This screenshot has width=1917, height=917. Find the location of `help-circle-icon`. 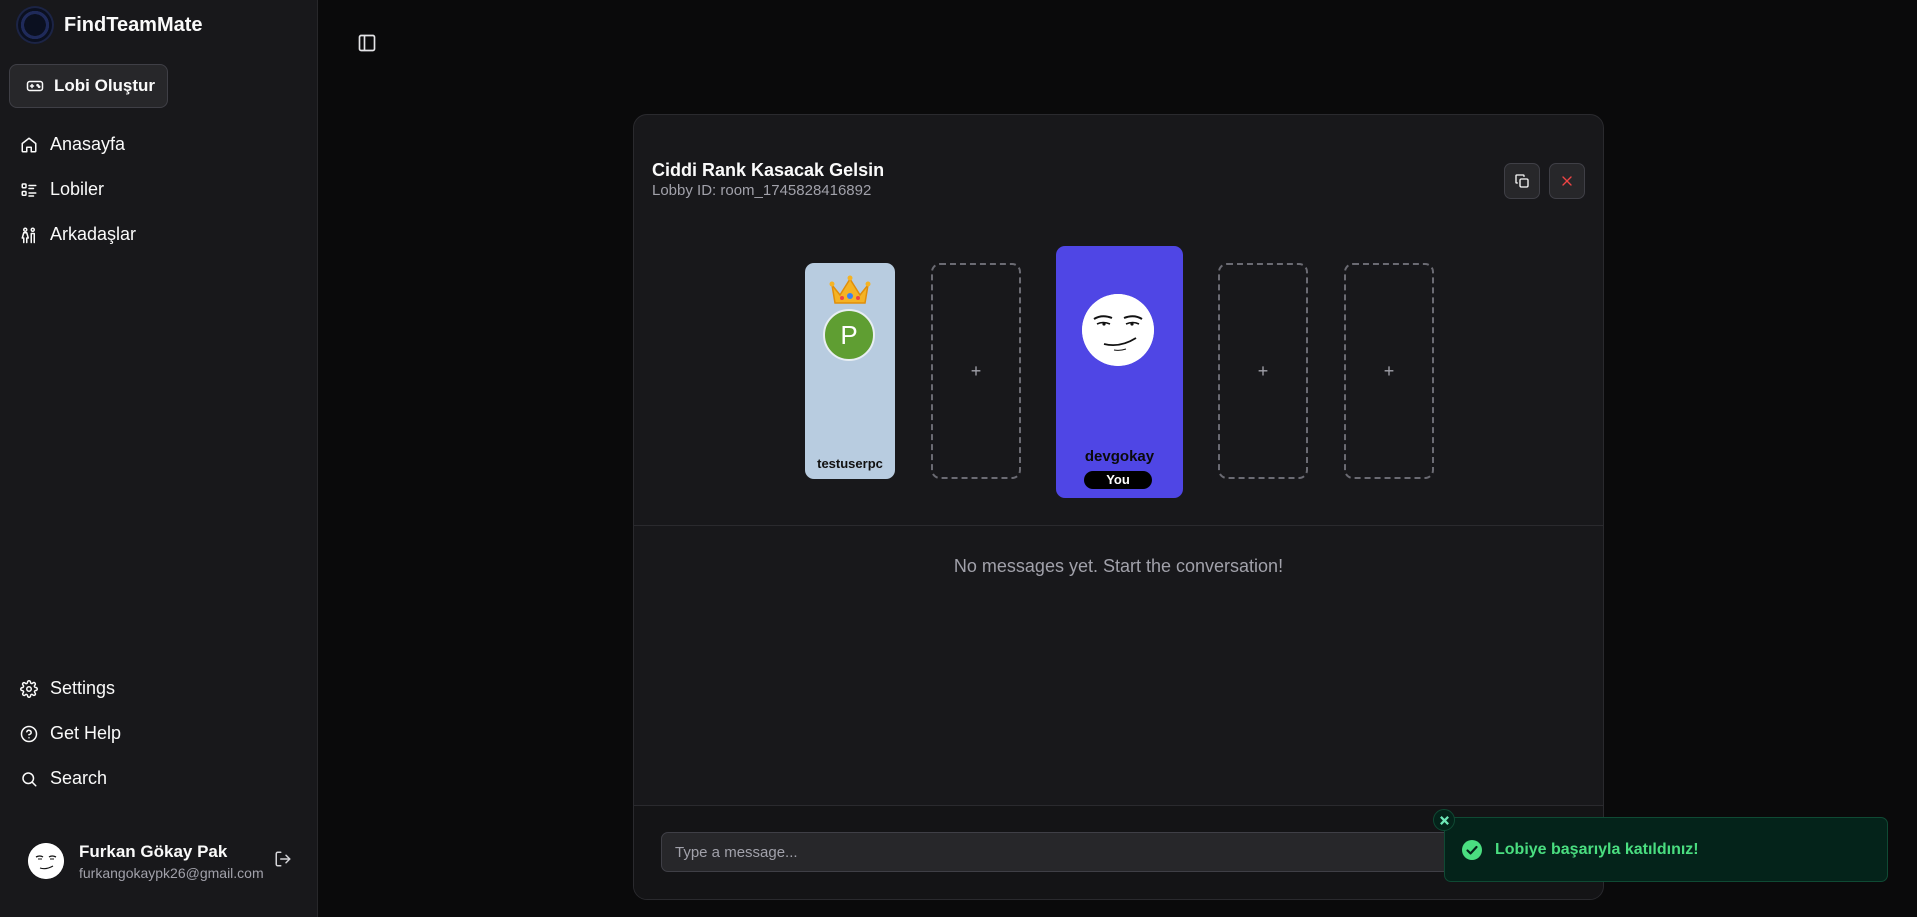

help-circle-icon is located at coordinates (29, 734).